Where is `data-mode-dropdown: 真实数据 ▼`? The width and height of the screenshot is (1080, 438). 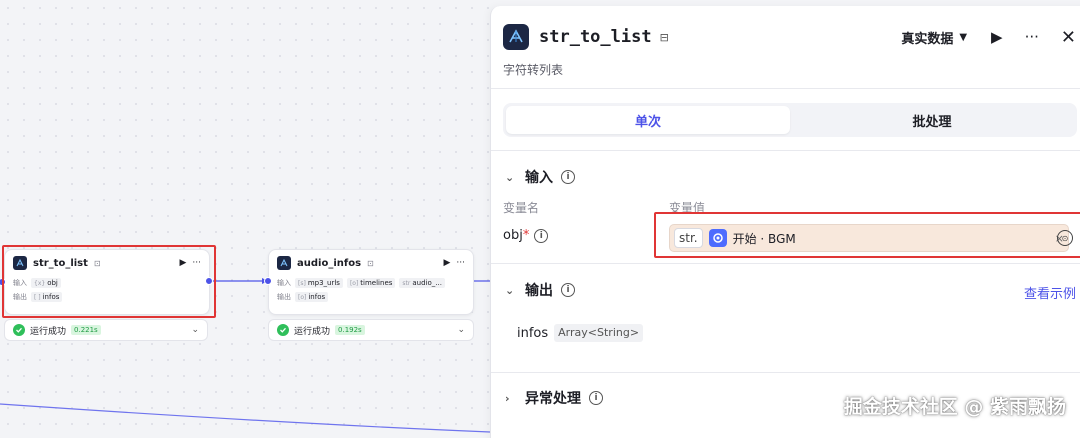
data-mode-dropdown: 真实数据 ▼ is located at coordinates (934, 37).